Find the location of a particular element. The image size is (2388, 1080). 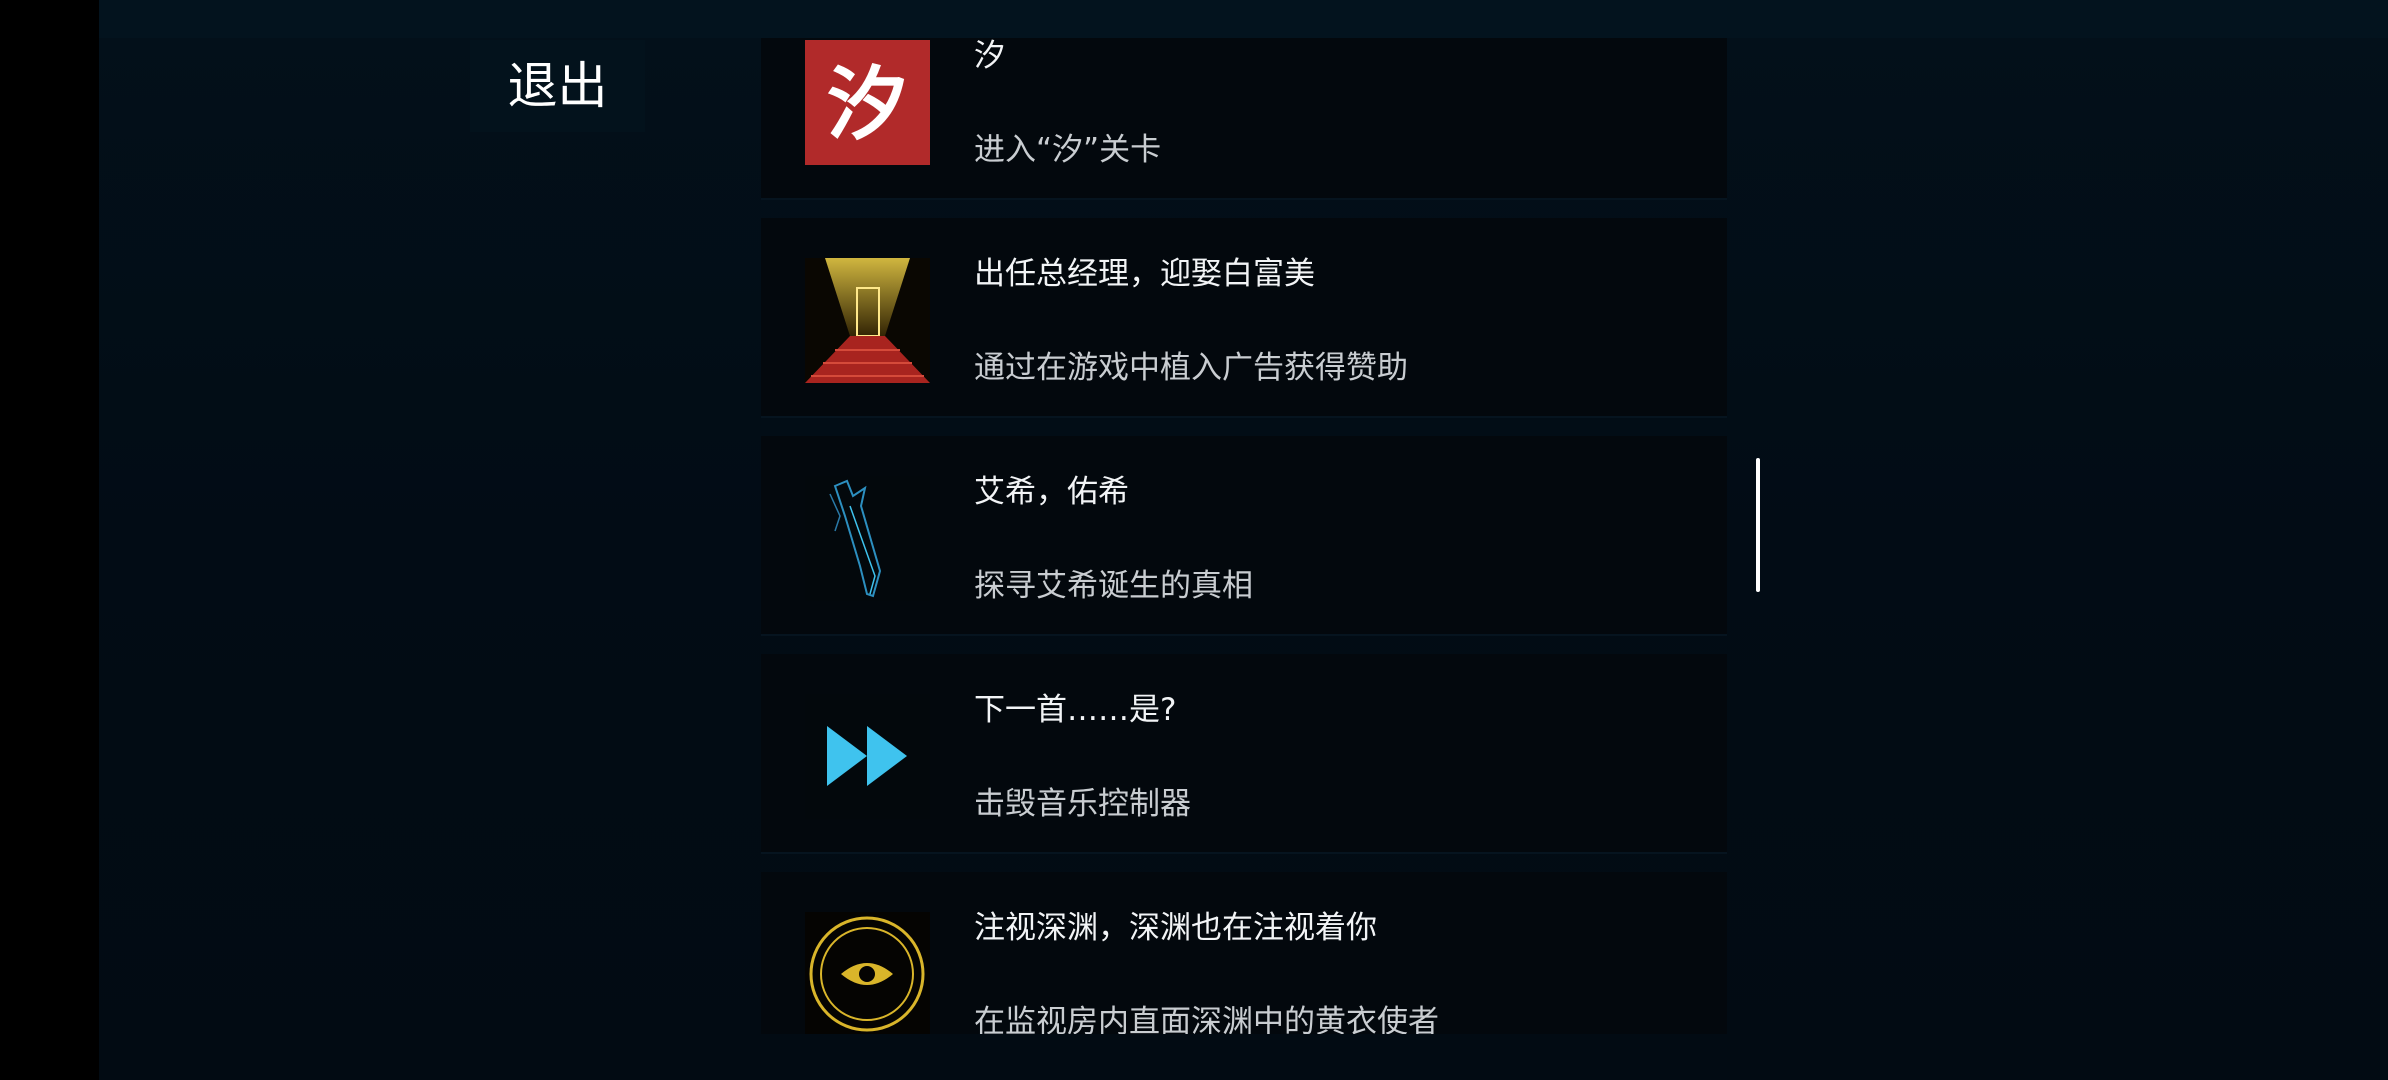

achievement-title: 艾希，佑希 is located at coordinates (1051, 492).